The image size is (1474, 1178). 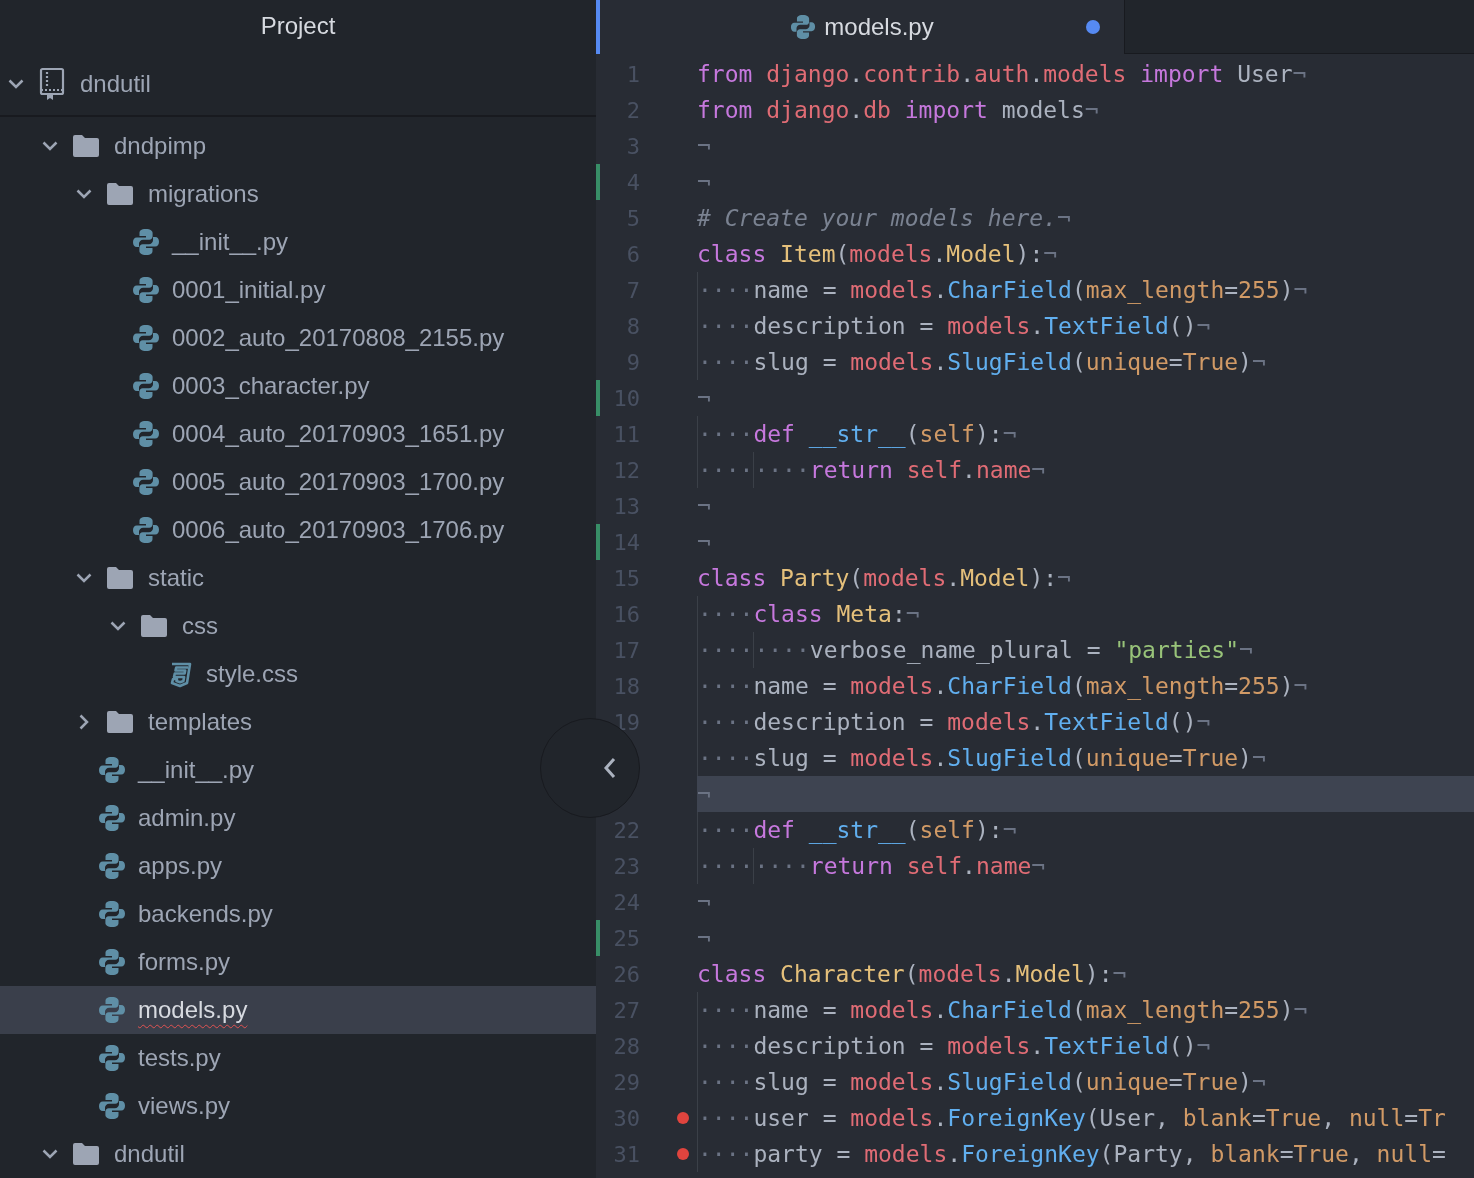 I want to click on tree-item: templates, so click(x=268, y=722).